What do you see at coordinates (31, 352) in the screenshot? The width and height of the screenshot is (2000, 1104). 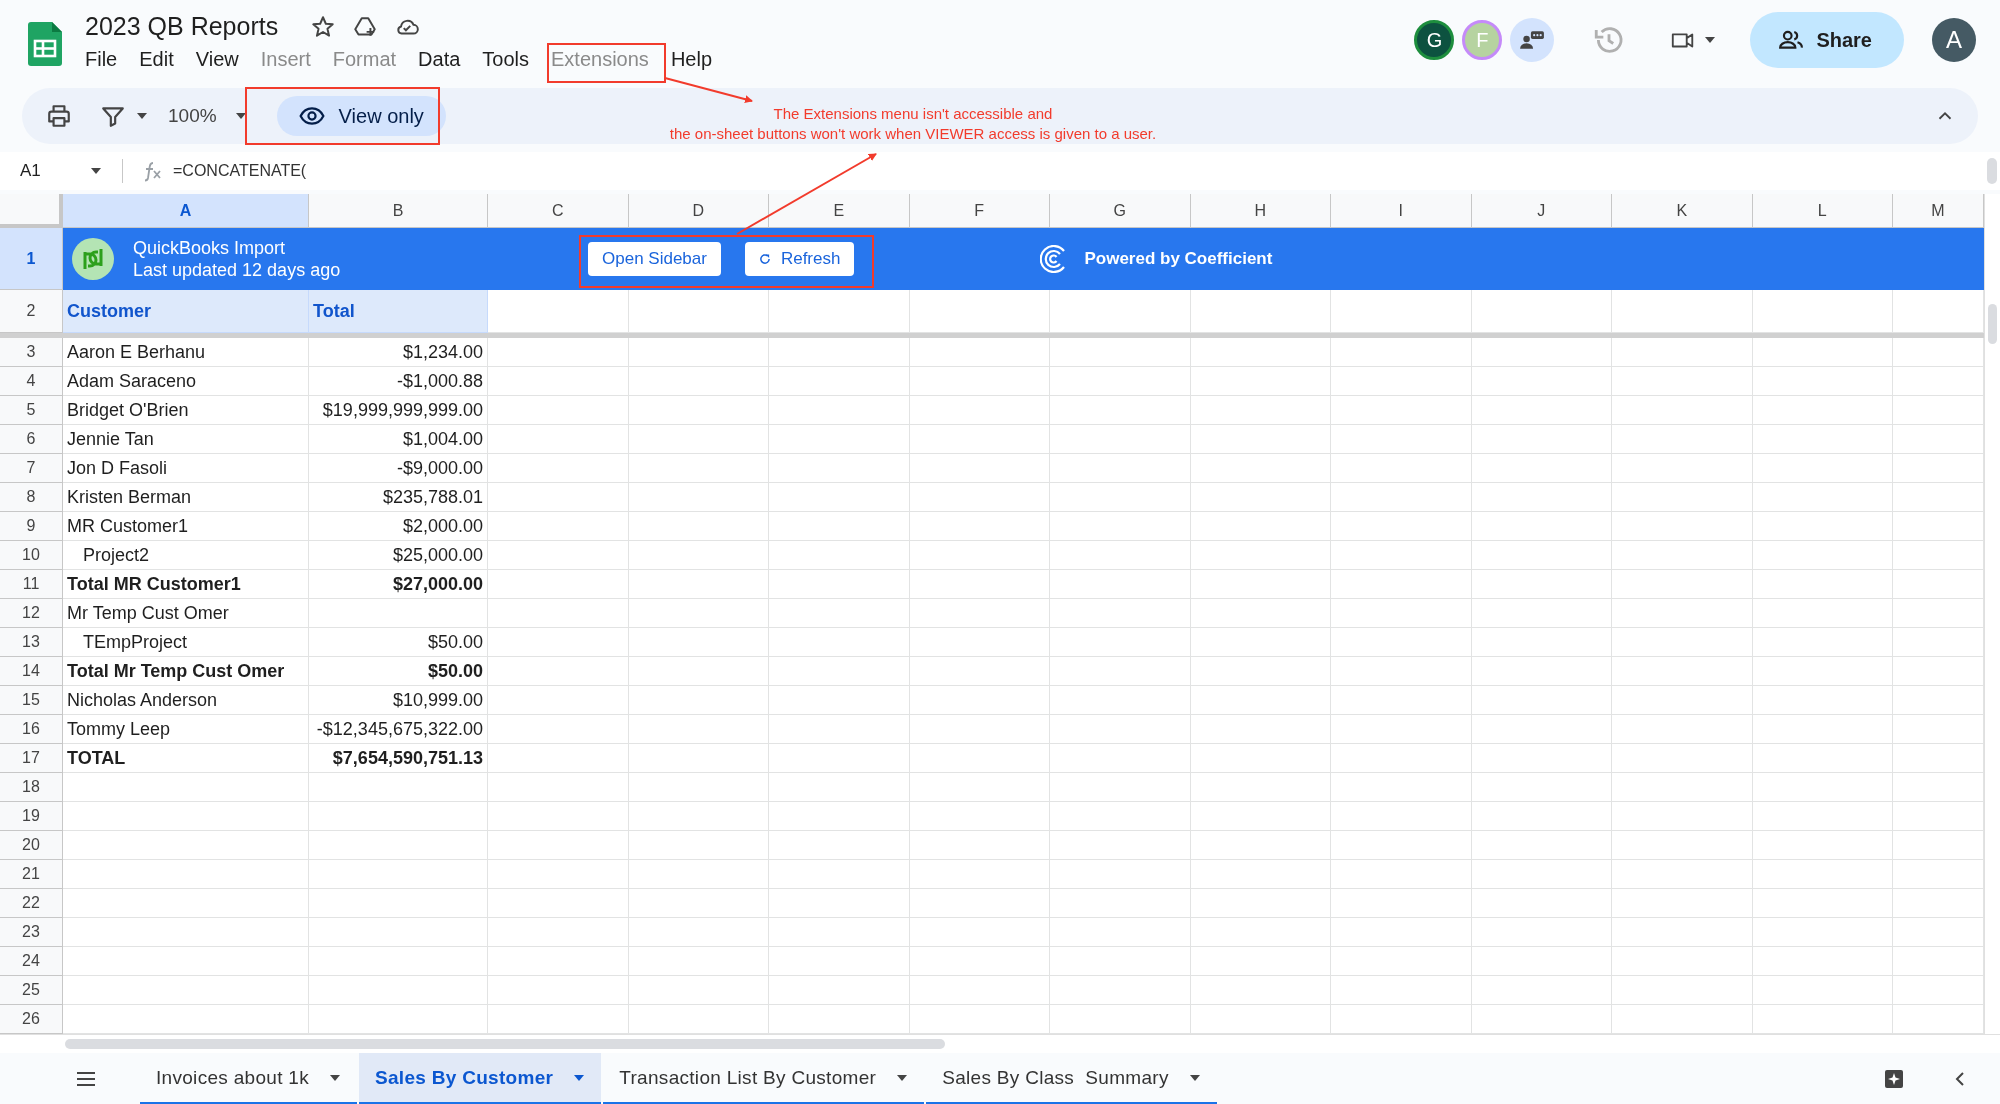 I see `row-header: 3` at bounding box center [31, 352].